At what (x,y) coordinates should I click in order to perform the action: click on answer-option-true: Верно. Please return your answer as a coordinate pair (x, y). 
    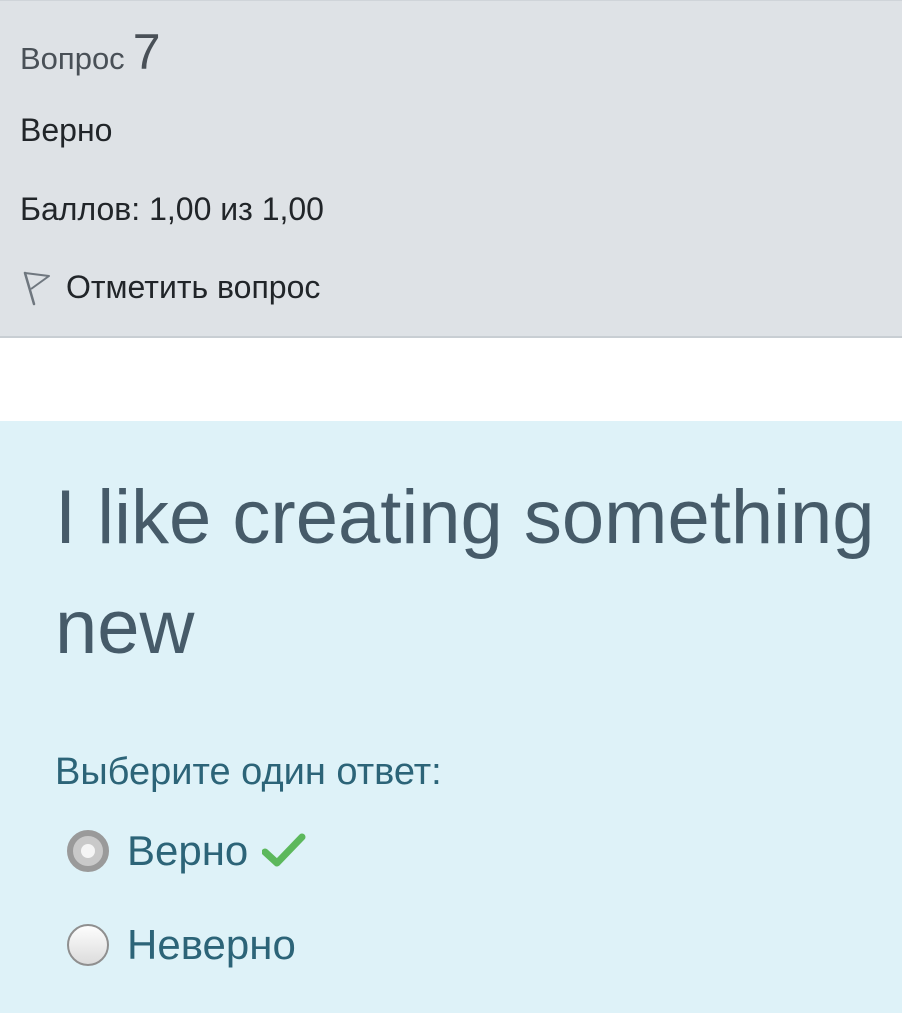
    Looking at the image, I should click on (186, 851).